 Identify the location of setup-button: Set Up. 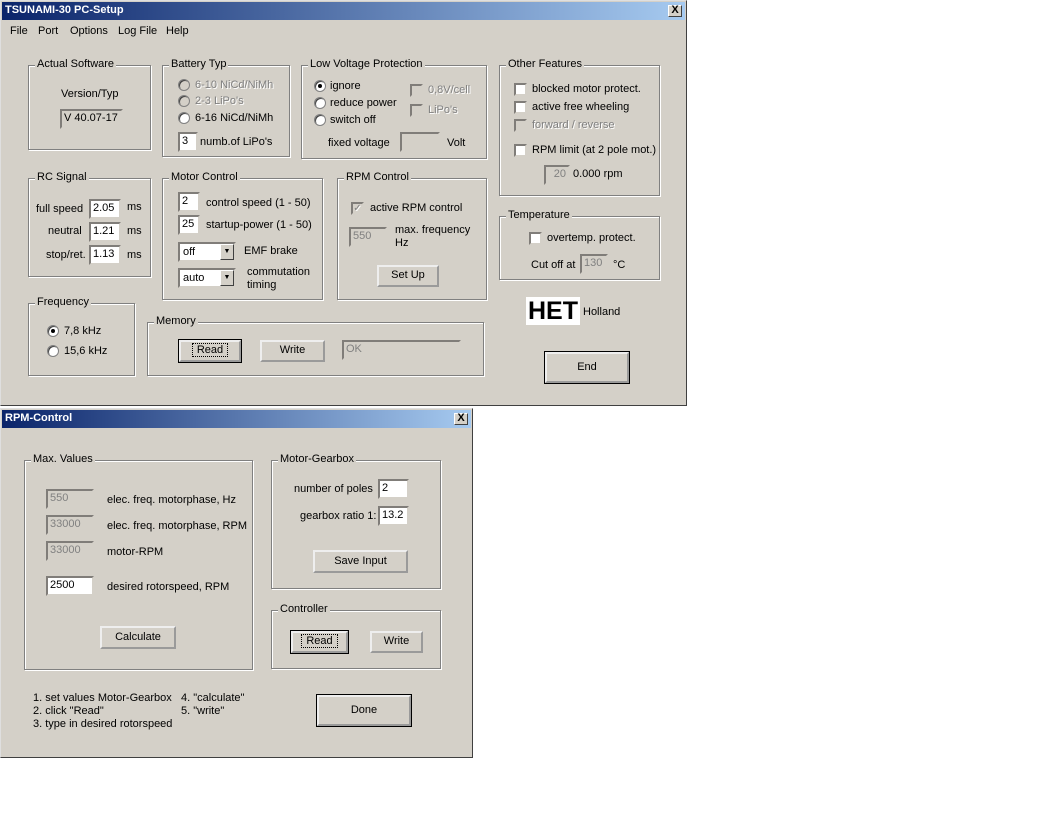
(408, 276).